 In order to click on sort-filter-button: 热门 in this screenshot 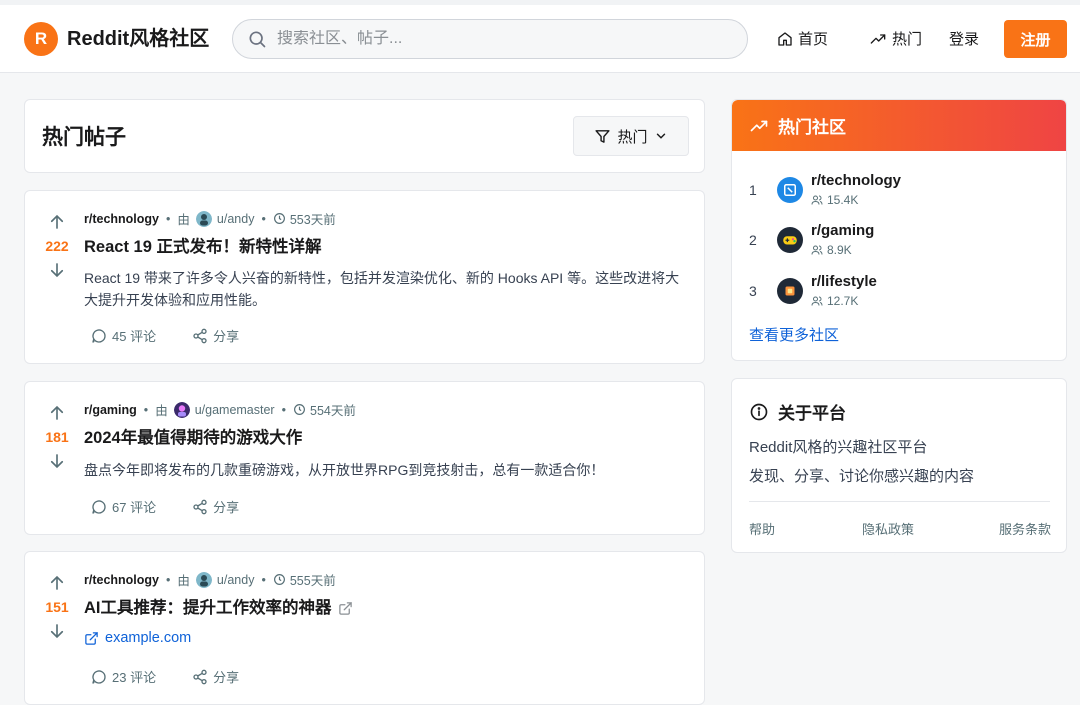, I will do `click(631, 136)`.